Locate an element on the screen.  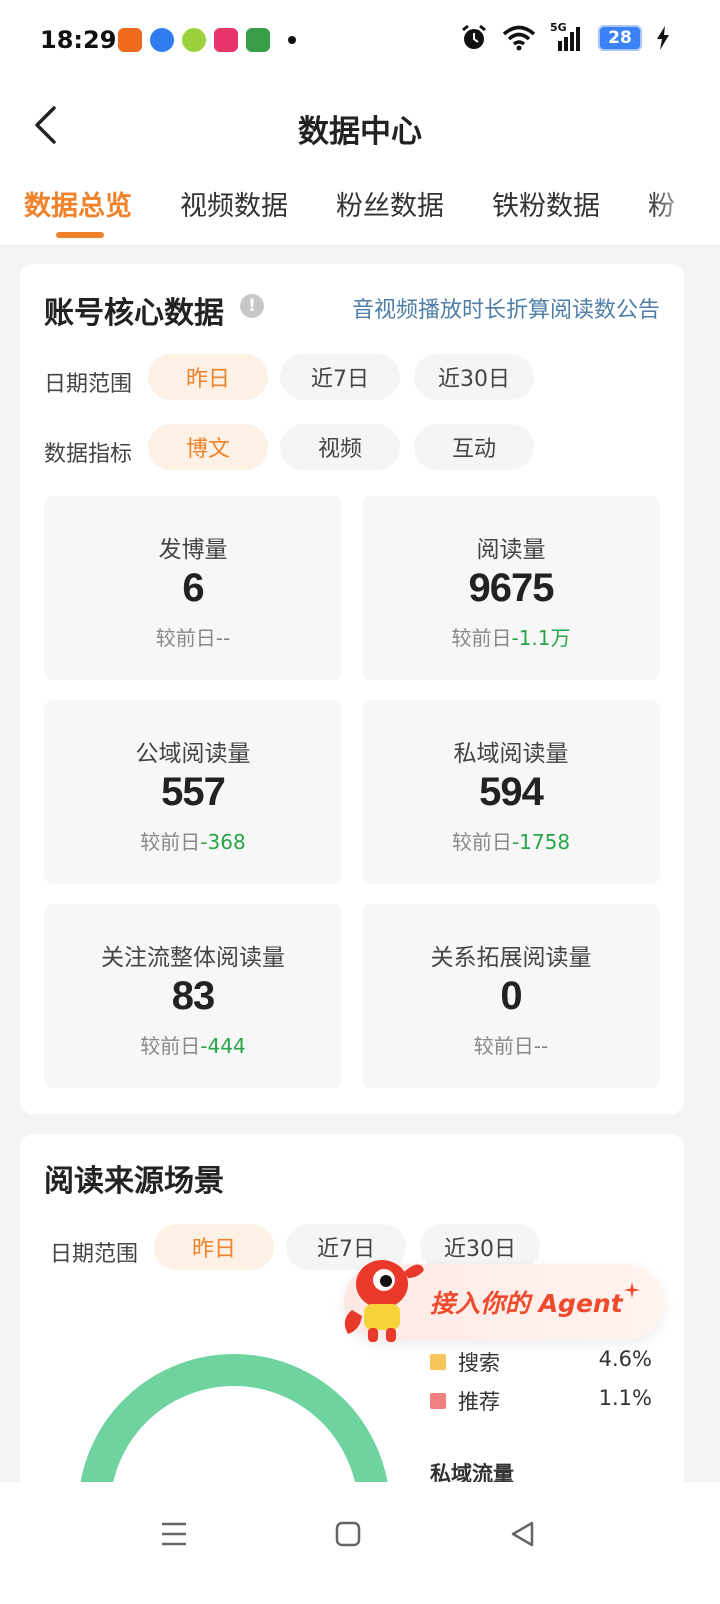
signal-icon: 5G is located at coordinates (567, 36).